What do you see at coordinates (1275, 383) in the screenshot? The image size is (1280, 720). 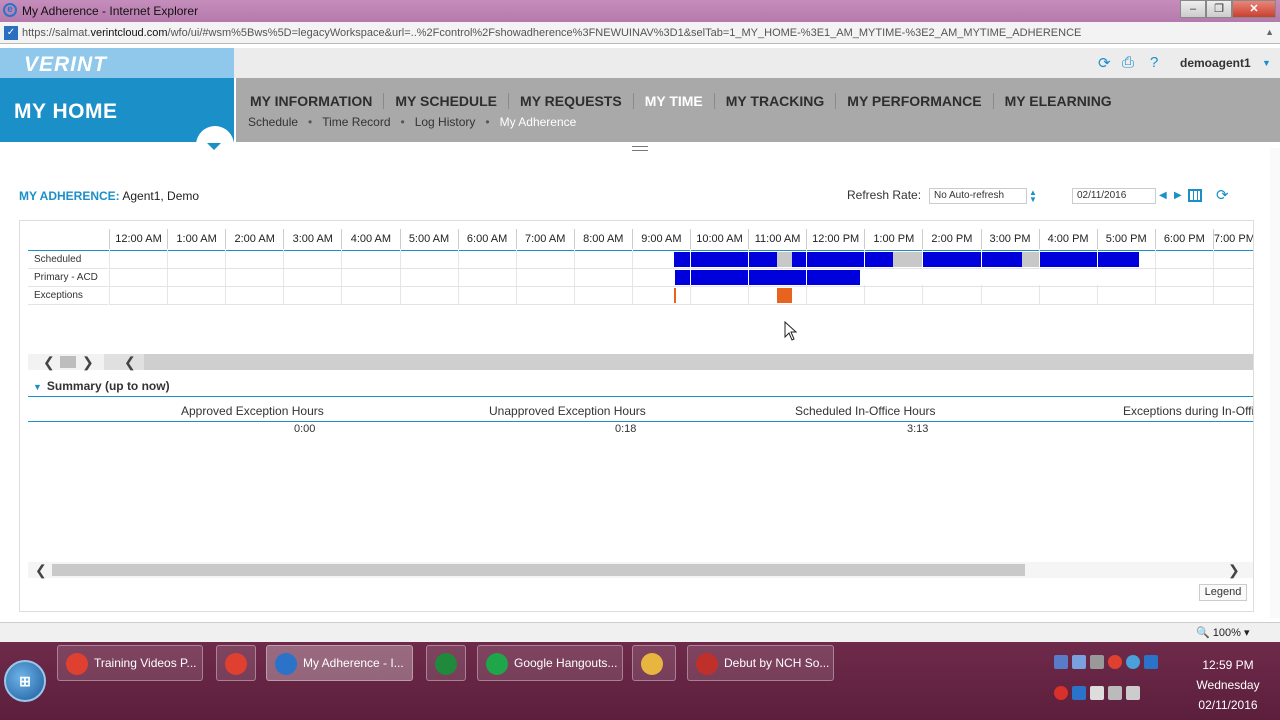 I see `page-scrollbar` at bounding box center [1275, 383].